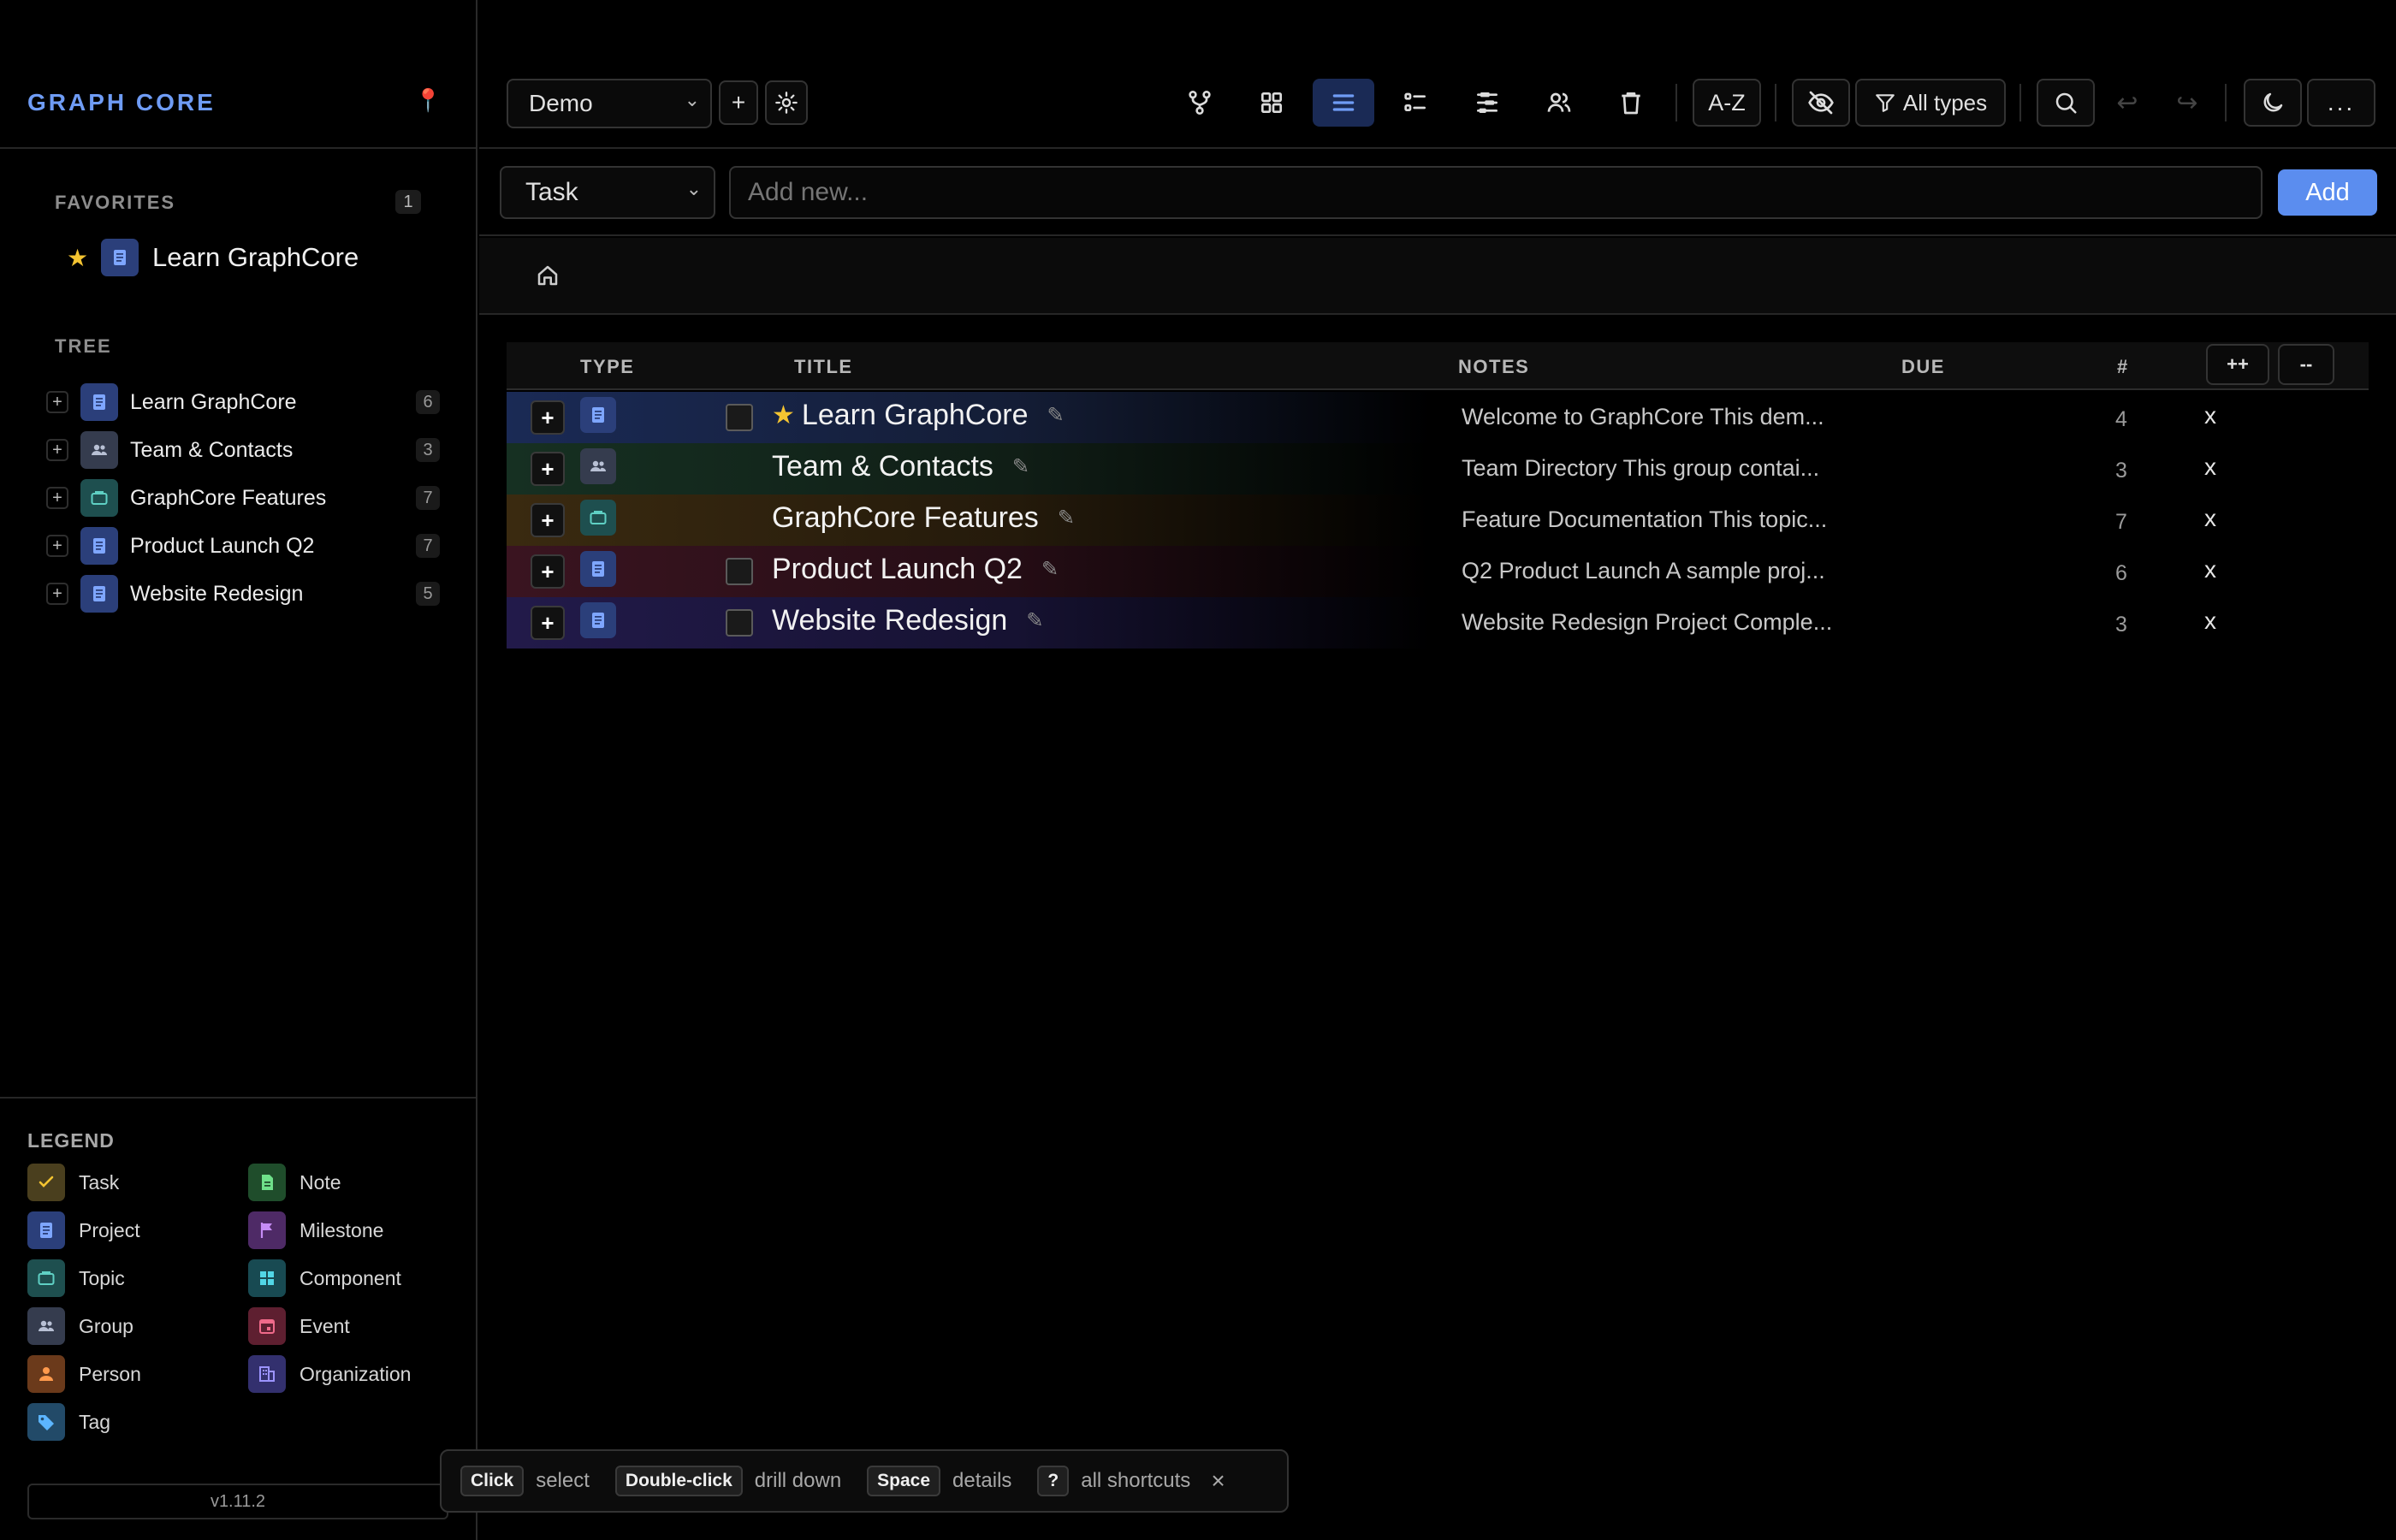 The height and width of the screenshot is (1540, 2396). What do you see at coordinates (1631, 103) in the screenshot?
I see `trash-button` at bounding box center [1631, 103].